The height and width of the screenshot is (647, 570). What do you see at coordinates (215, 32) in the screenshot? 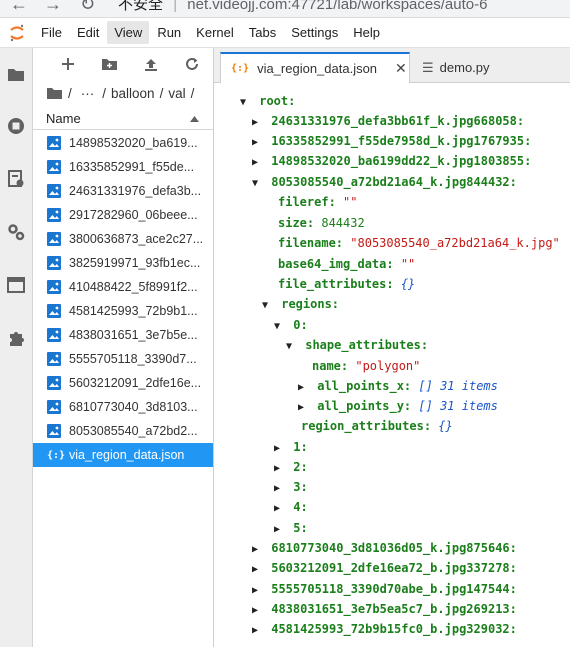
I see `menu-kernel: Kernel` at bounding box center [215, 32].